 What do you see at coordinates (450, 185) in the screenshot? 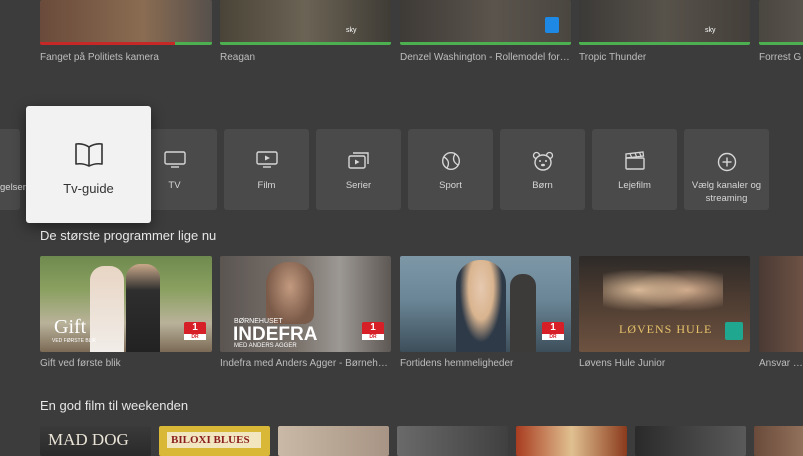
I see `category-label: Sport` at bounding box center [450, 185].